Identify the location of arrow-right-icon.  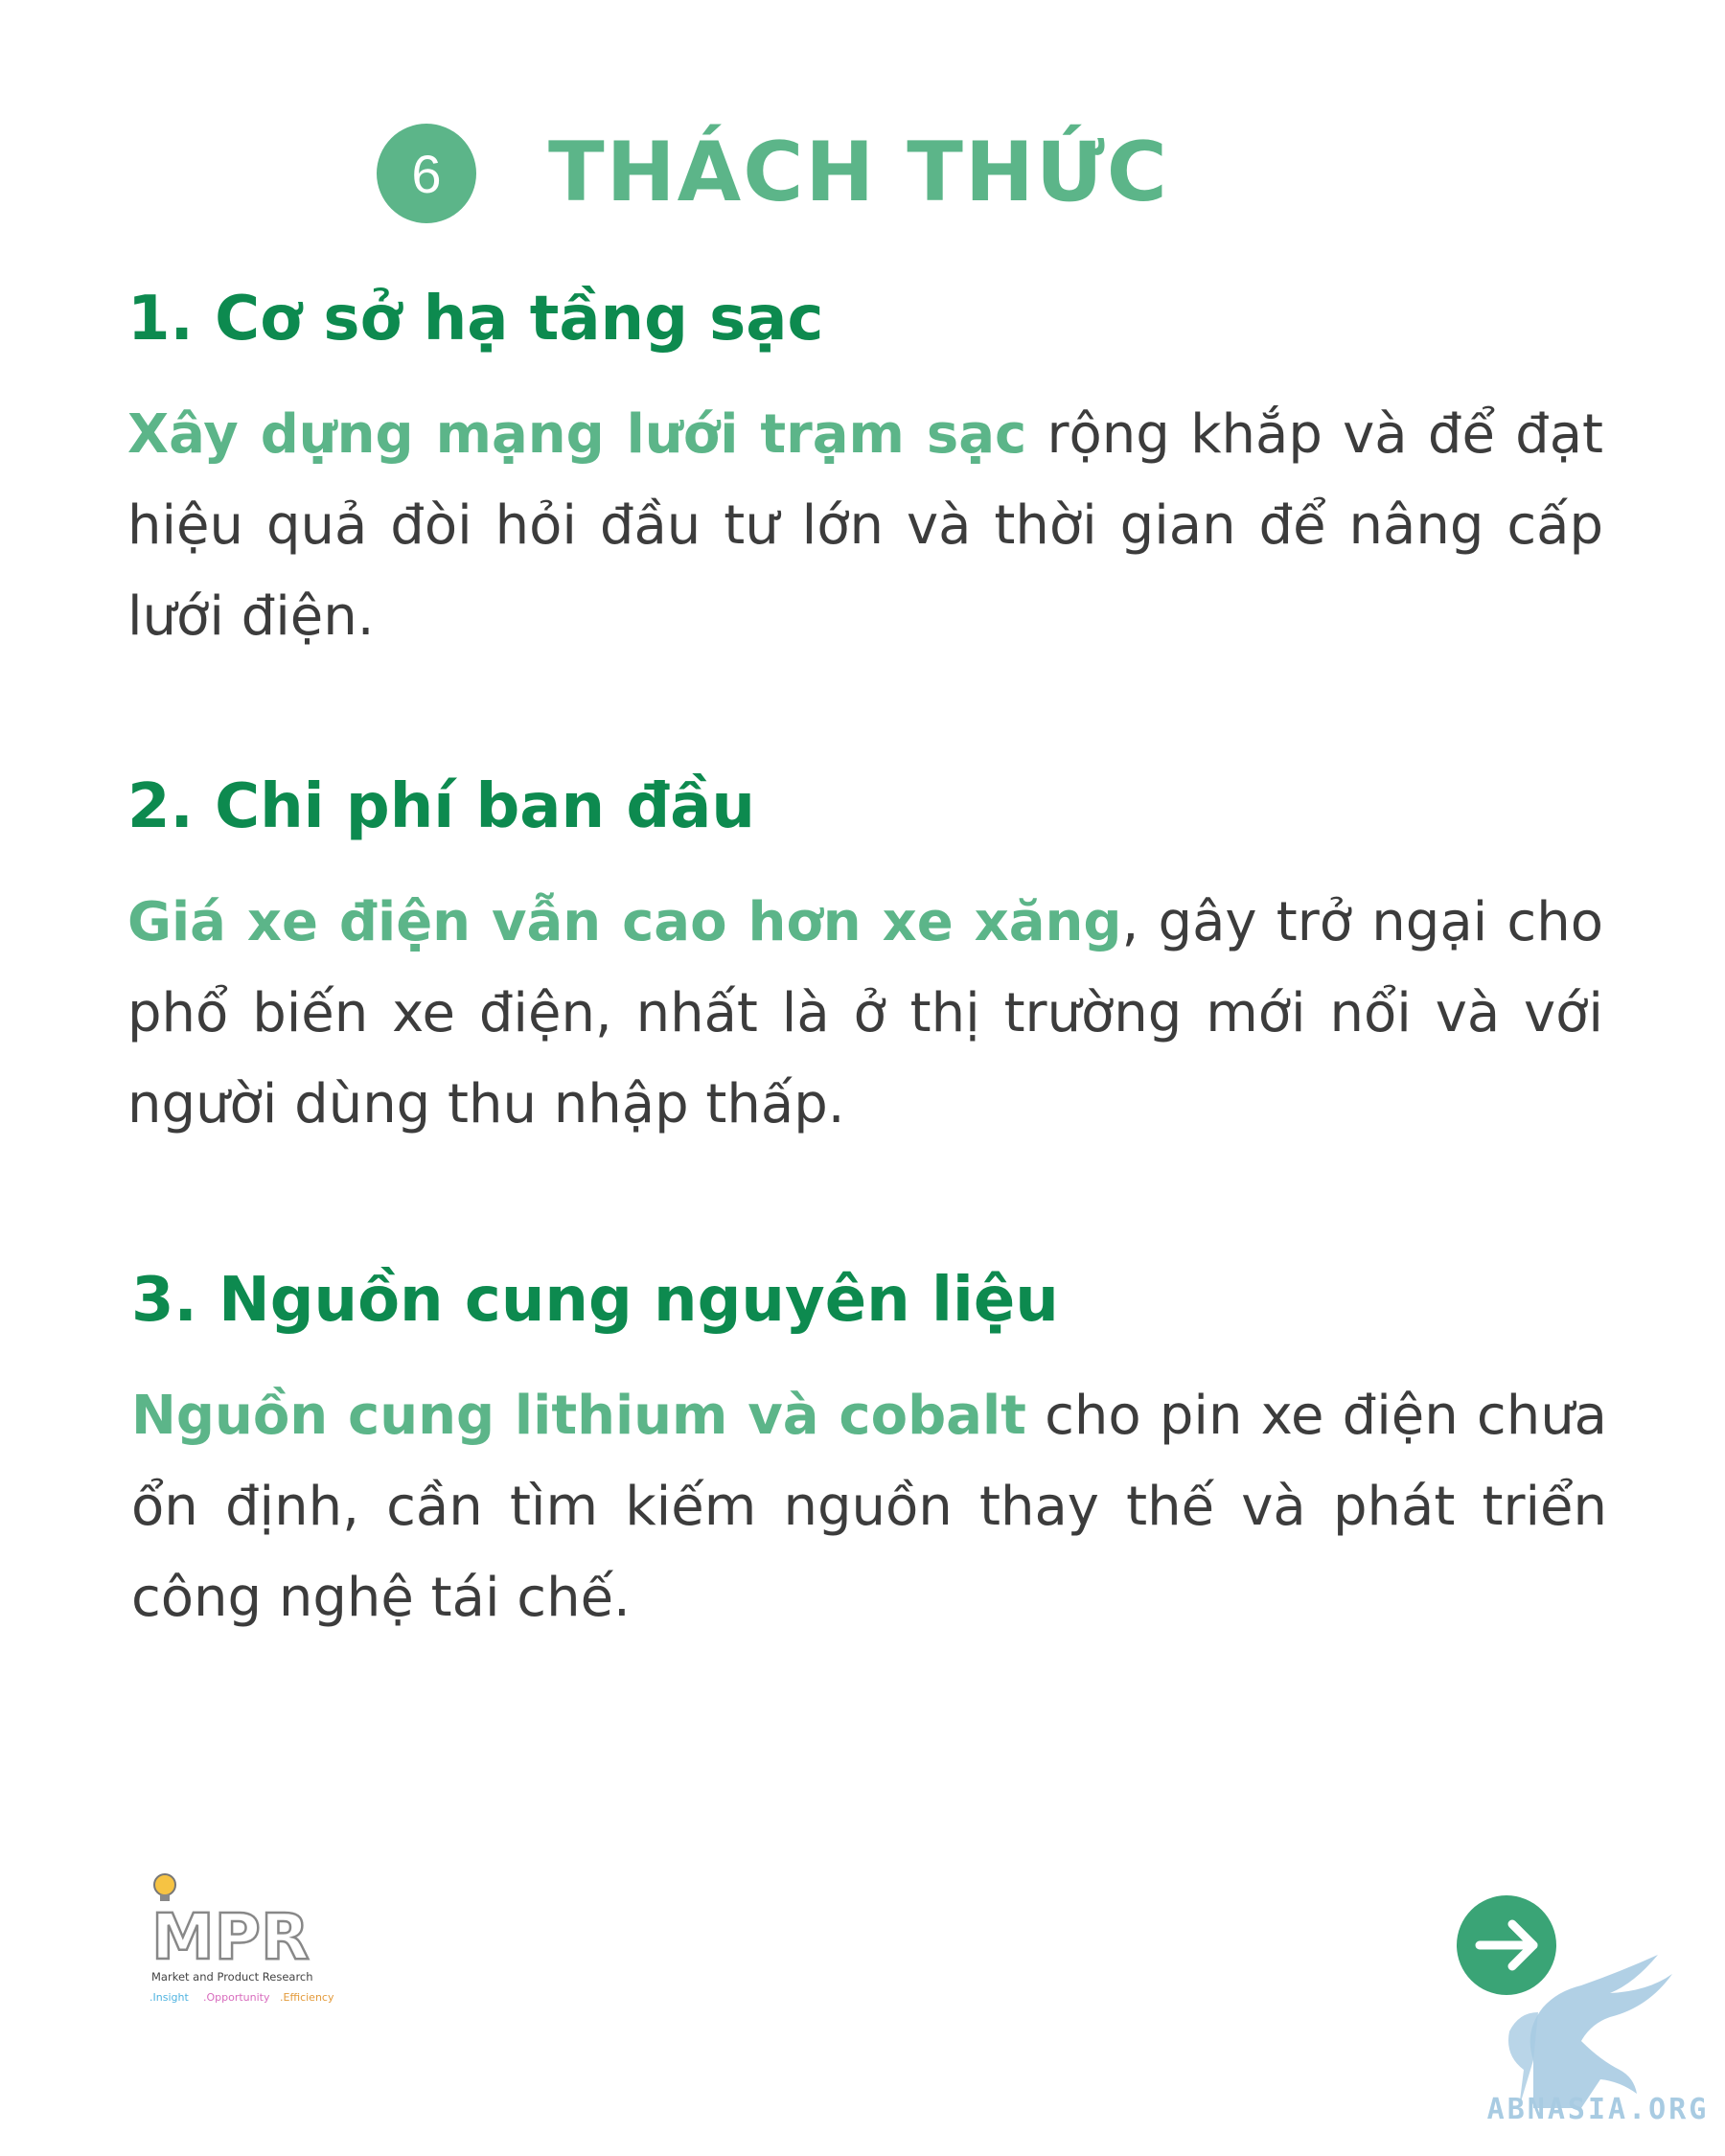
(1506, 1945).